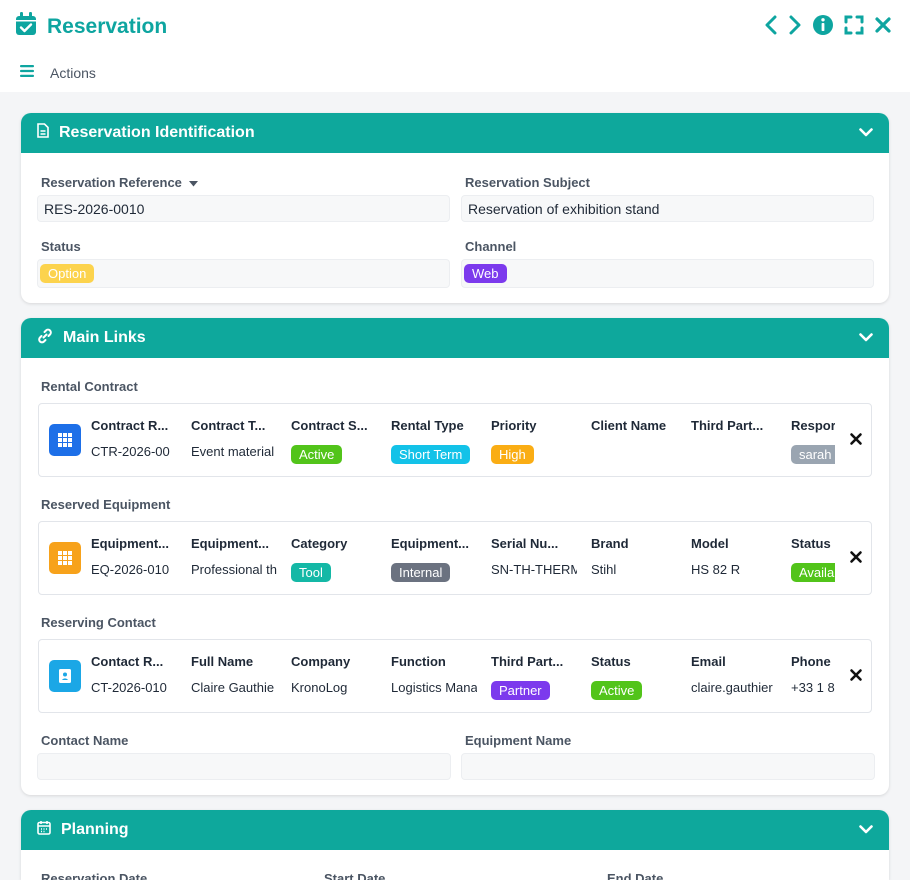 The height and width of the screenshot is (880, 910). I want to click on column-header: Brand, so click(610, 543).